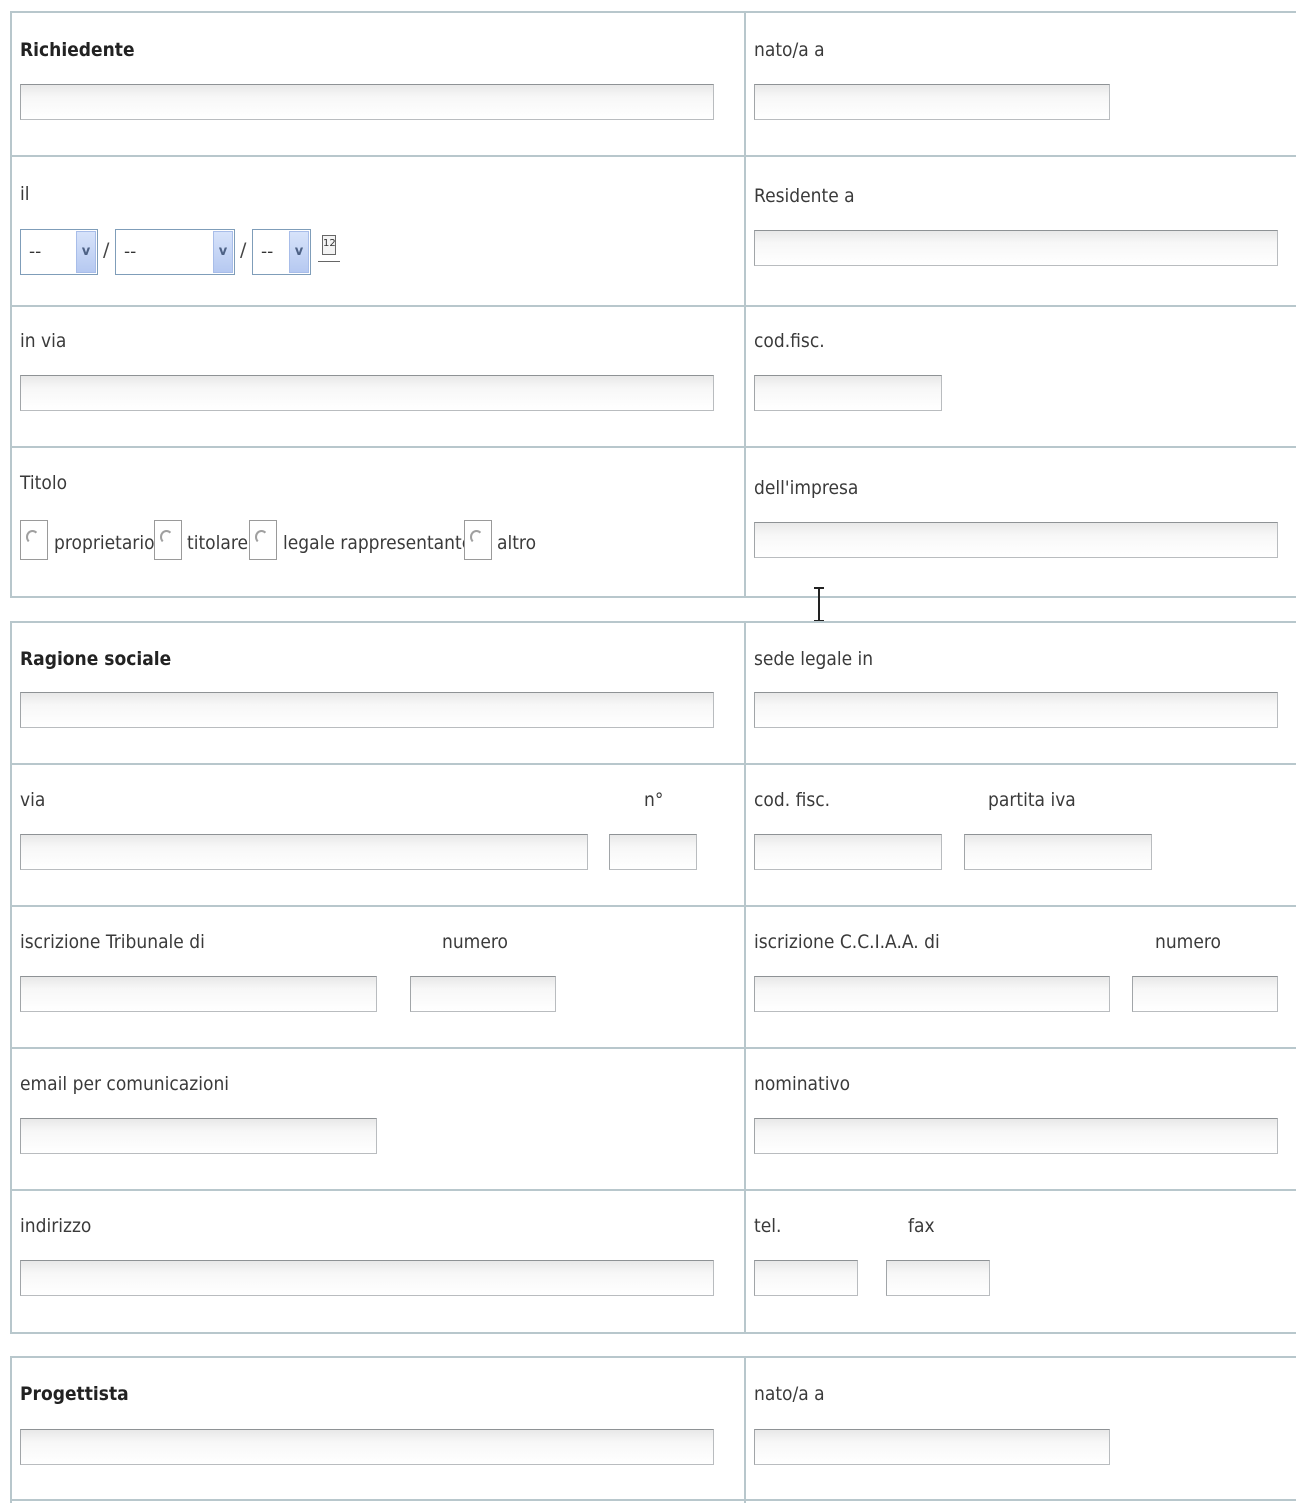 This screenshot has height=1503, width=1296. I want to click on ragione-sociale-label: Ragione sociale, so click(96, 659).